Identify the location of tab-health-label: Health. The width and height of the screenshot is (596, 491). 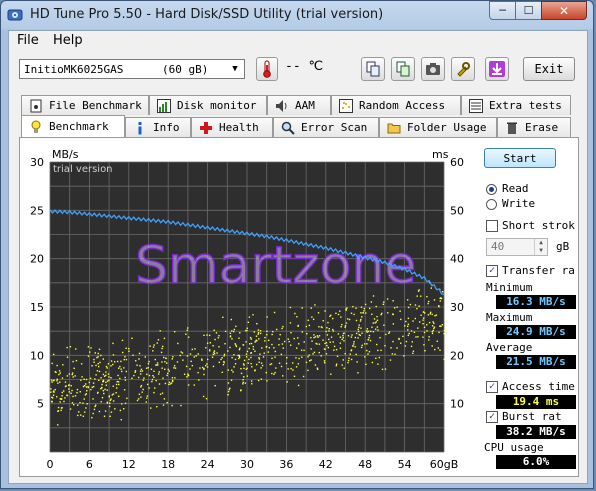
(239, 127).